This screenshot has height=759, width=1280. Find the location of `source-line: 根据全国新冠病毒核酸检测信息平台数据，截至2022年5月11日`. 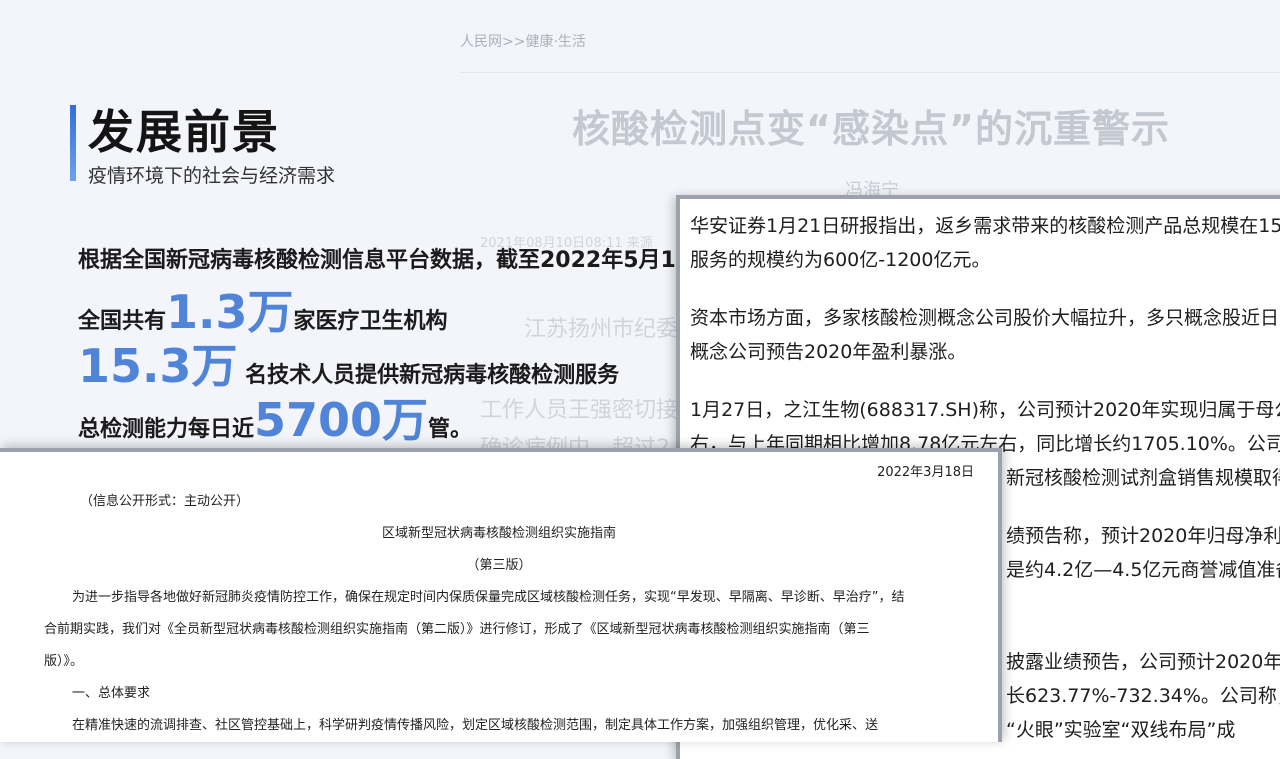

source-line: 根据全国新冠病毒核酸检测信息平台数据，截至2022年5月11日 is located at coordinates (396, 260).